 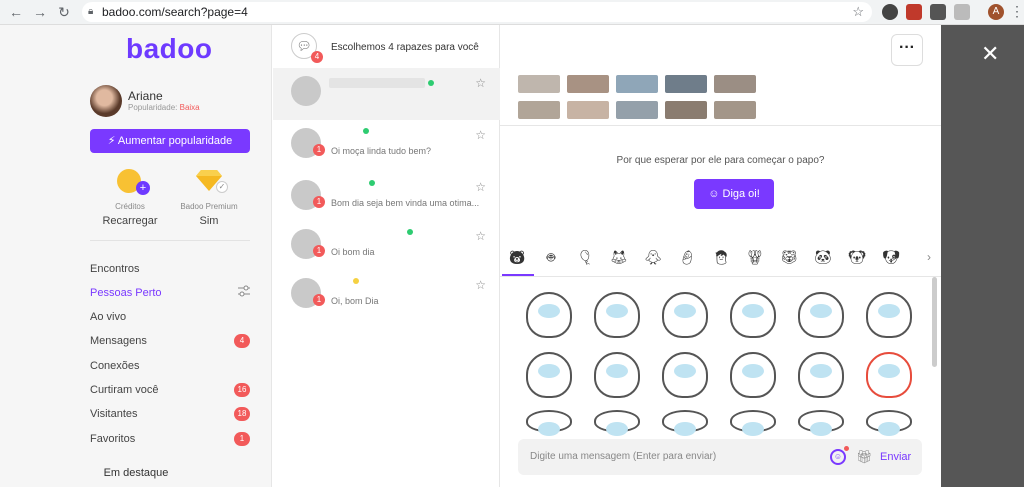 I want to click on list-item: 1 Oi moça linda tudo bem? ☆, so click(x=386, y=146).